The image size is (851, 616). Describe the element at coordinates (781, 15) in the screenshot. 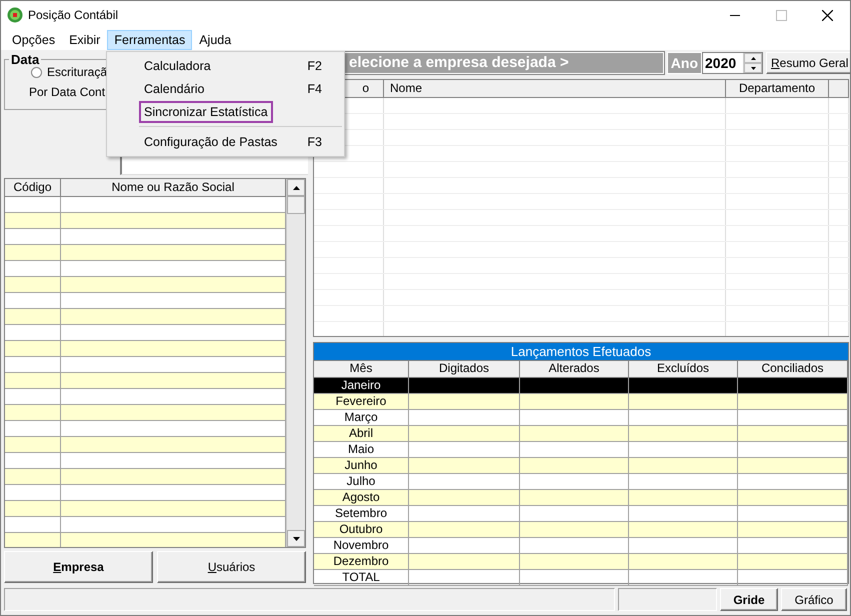

I see `maximize-icon` at that location.